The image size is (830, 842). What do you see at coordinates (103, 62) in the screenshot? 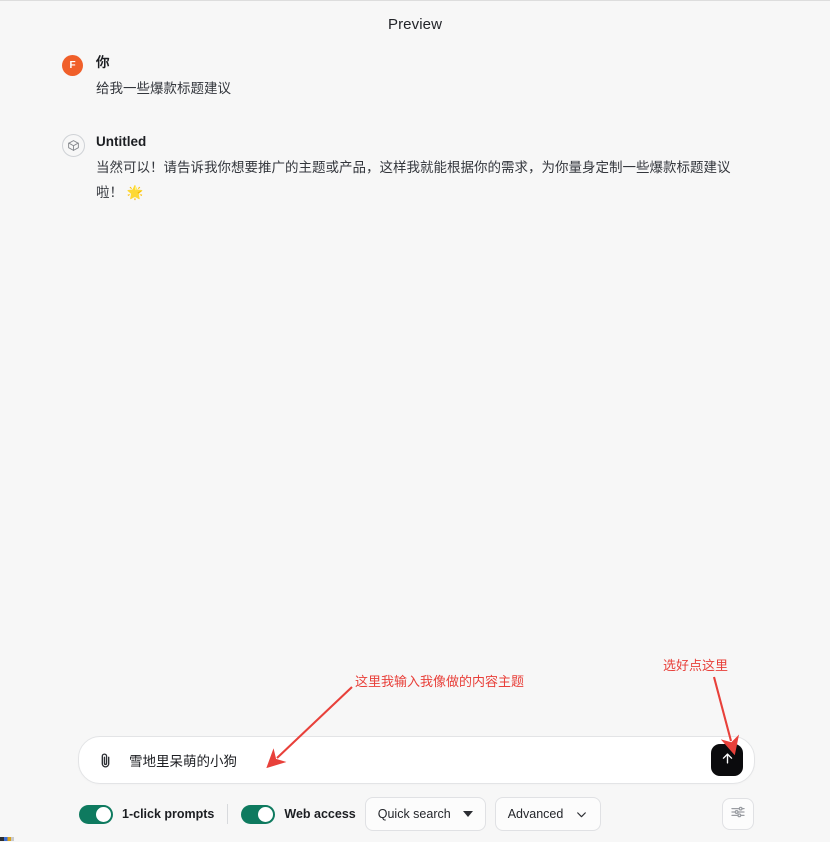
I see `message-author: 你` at bounding box center [103, 62].